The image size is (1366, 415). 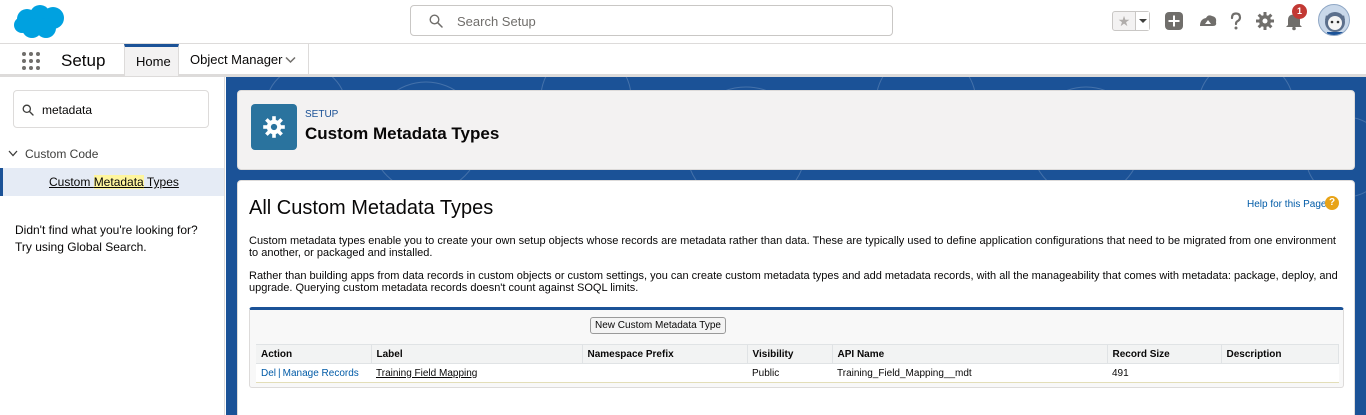 I want to click on link-text-part: Types, so click(x=161, y=182).